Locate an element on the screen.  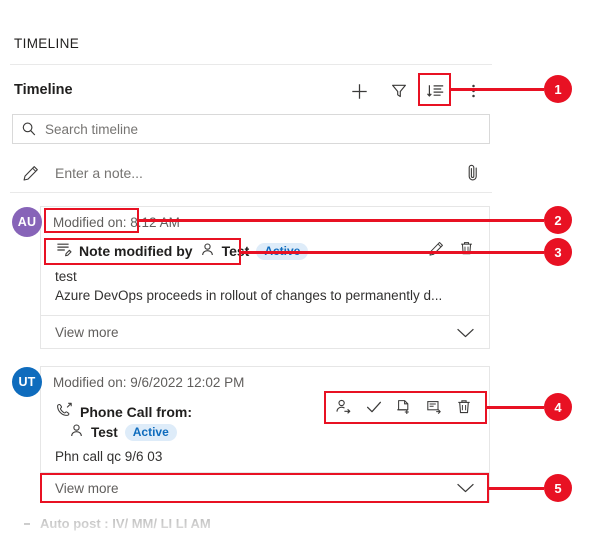
note-input is located at coordinates (259, 173).